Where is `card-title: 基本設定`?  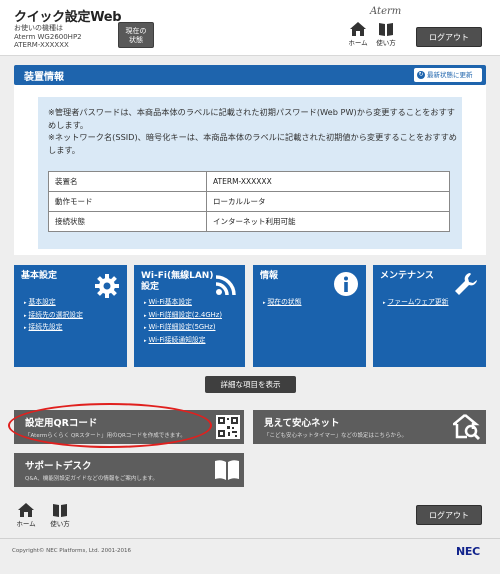
card-title: 基本設定 is located at coordinates (39, 276).